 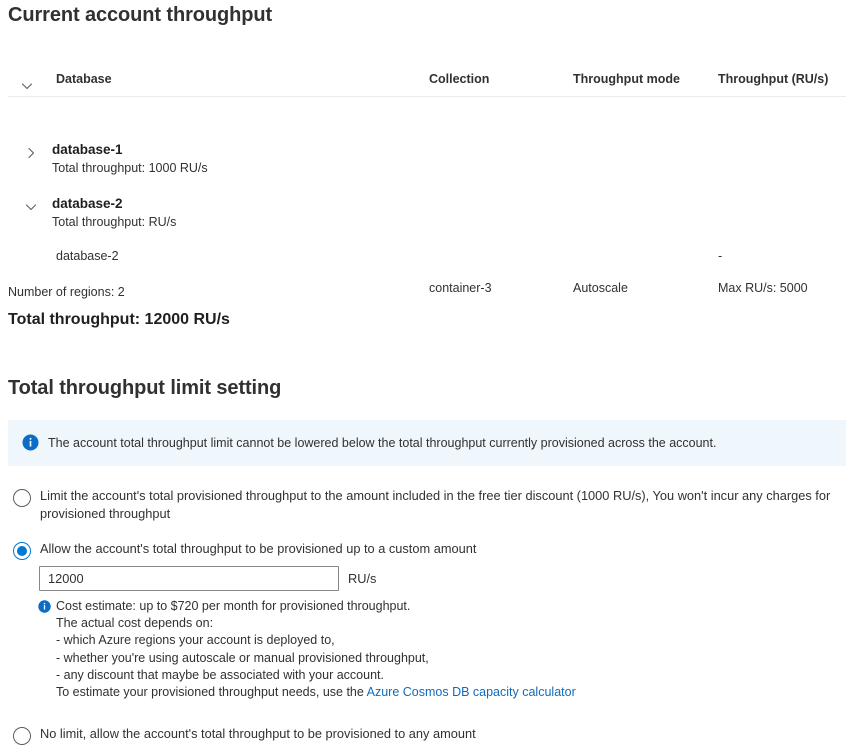 I want to click on total-throughput-summary: Total throughput: 12000 RU/s, so click(x=119, y=319).